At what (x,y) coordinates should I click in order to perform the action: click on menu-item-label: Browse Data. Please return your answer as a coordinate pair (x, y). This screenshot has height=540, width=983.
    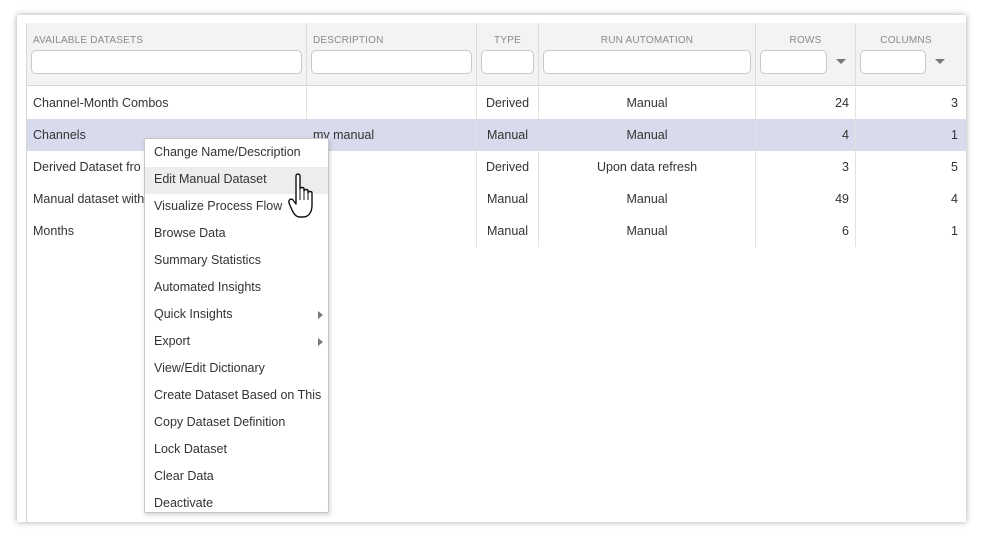
    Looking at the image, I should click on (190, 233).